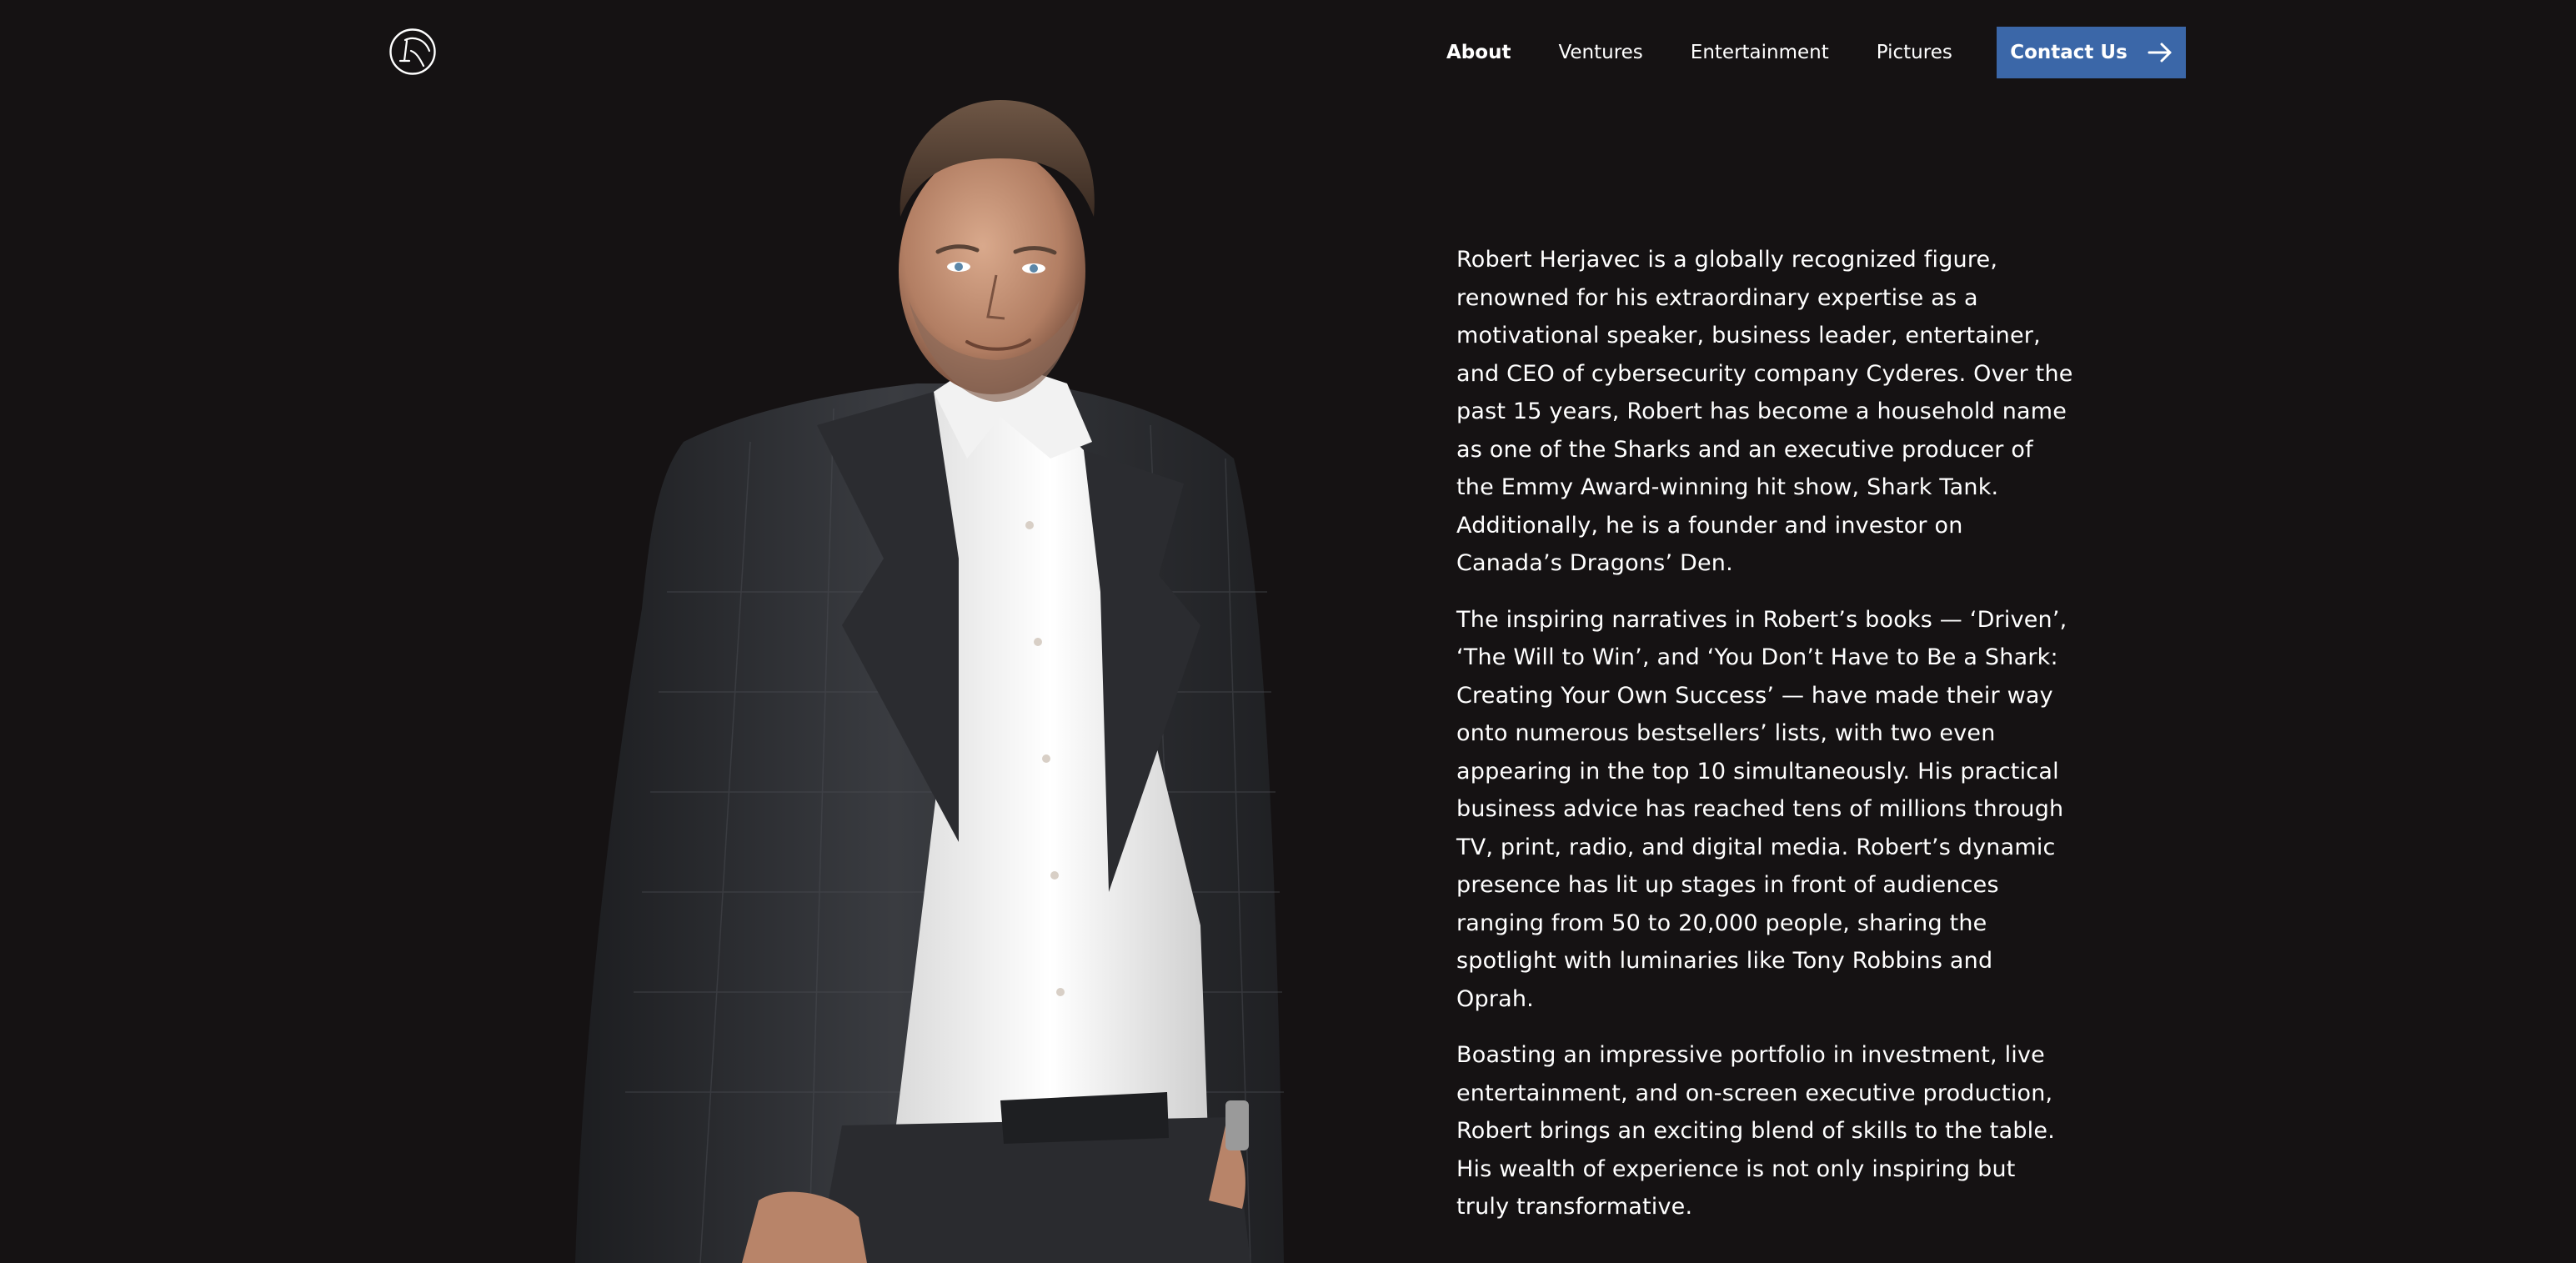 This screenshot has height=1263, width=2576. Describe the element at coordinates (2068, 52) in the screenshot. I see `contact-us-label: Contact Us` at that location.